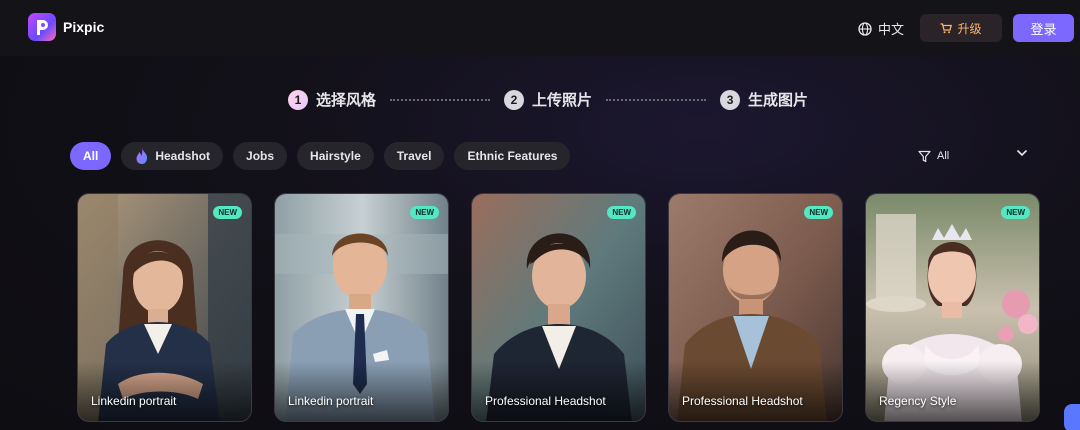 This screenshot has width=1080, height=430. I want to click on language-switch: 中文, so click(881, 28).